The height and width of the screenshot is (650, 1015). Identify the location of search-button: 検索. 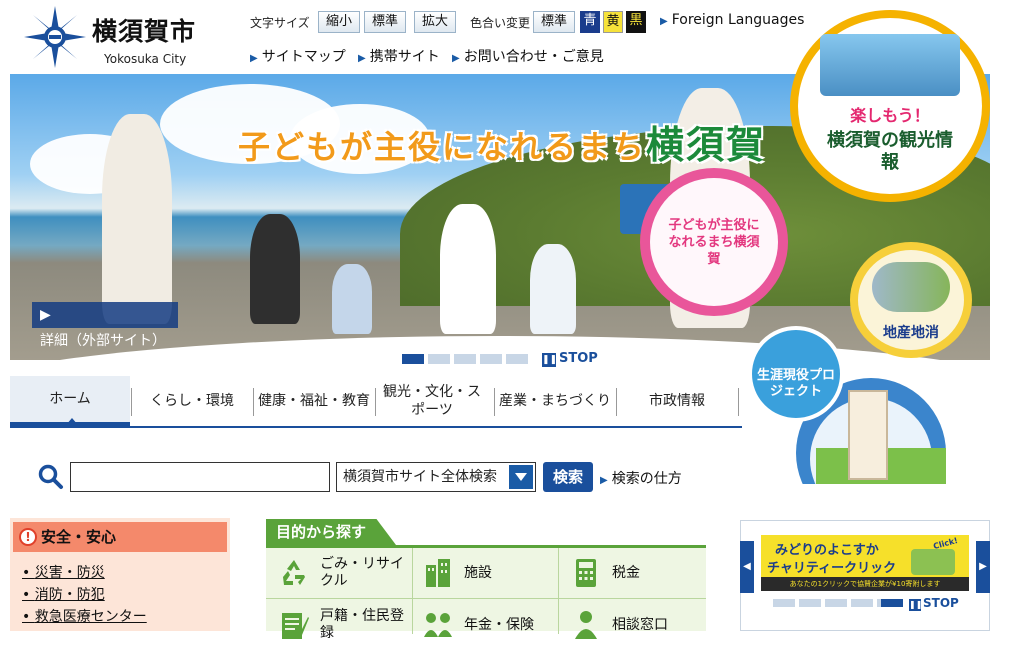
(568, 477).